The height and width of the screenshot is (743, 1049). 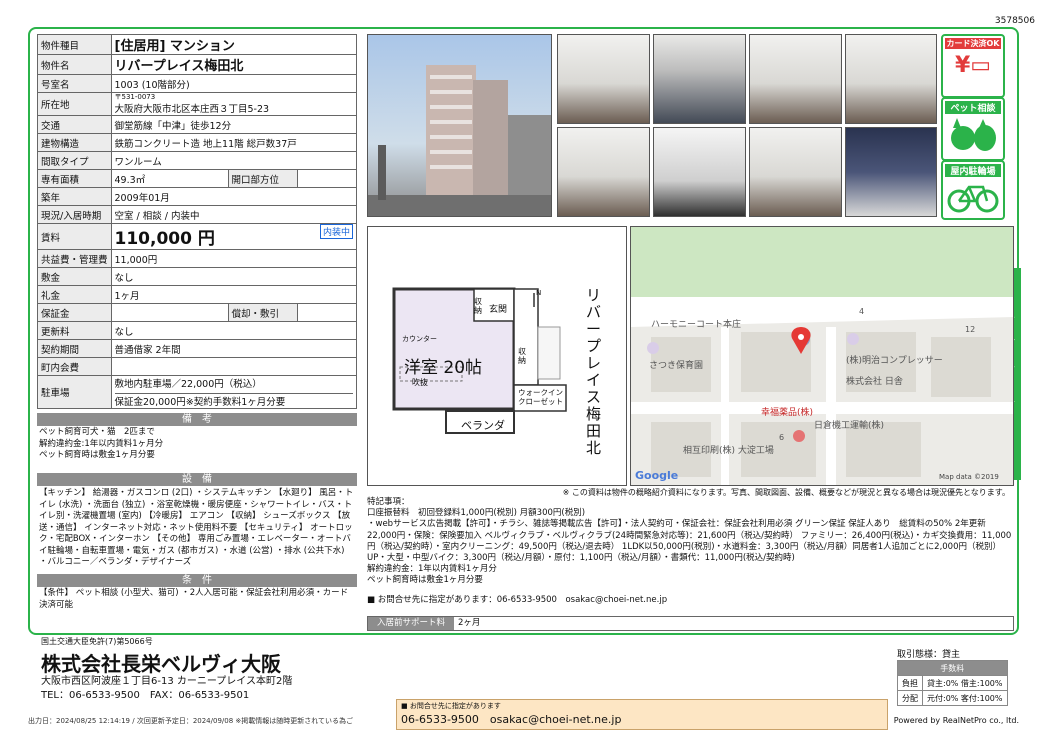 I want to click on postal-code: 〒531-0073, so click(x=135, y=97).